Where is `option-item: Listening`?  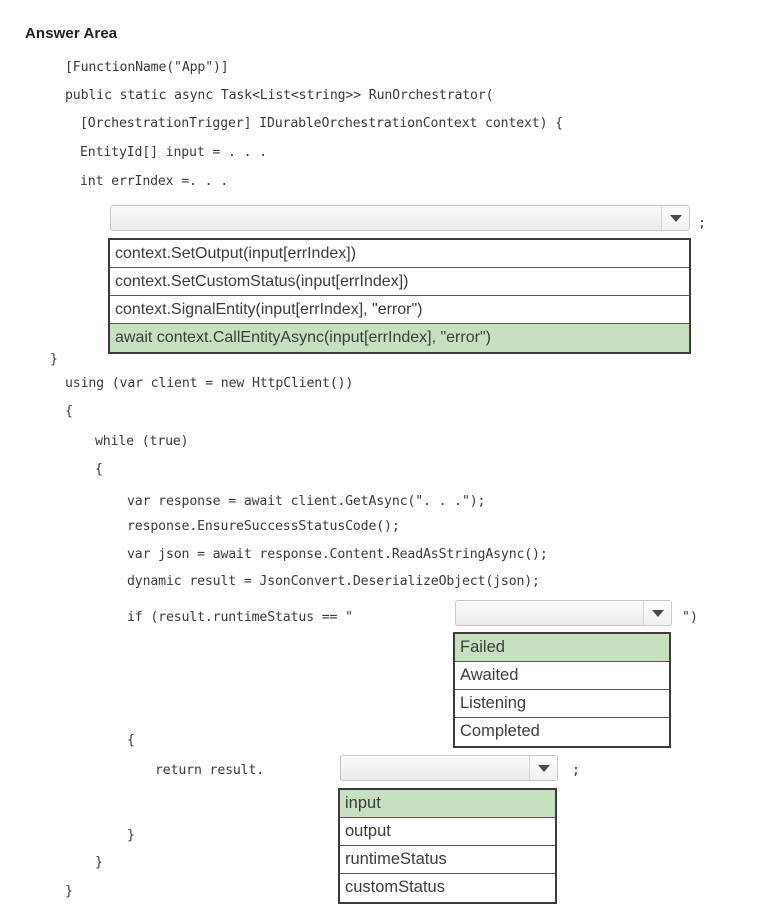
option-item: Listening is located at coordinates (562, 704).